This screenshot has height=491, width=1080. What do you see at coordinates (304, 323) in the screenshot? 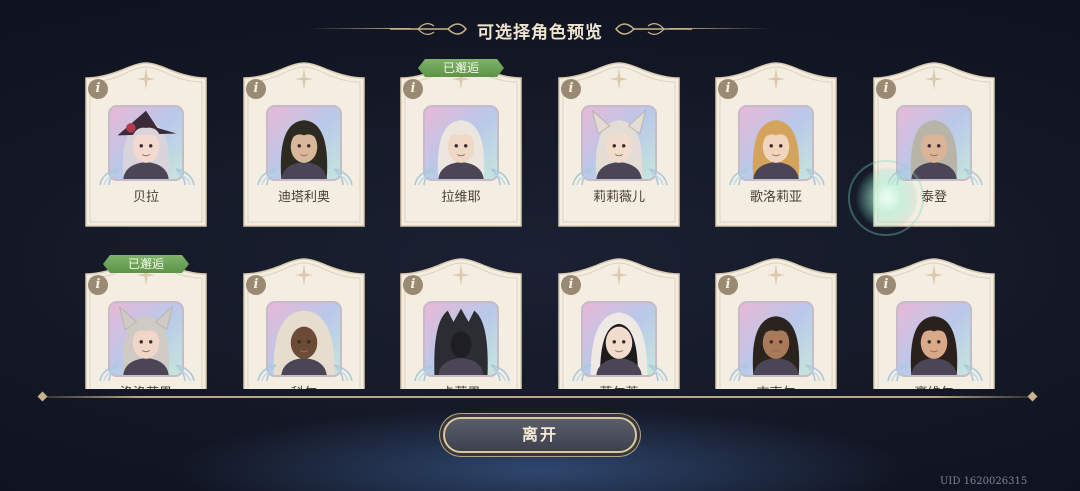
I see `character-card: i 科尔` at bounding box center [304, 323].